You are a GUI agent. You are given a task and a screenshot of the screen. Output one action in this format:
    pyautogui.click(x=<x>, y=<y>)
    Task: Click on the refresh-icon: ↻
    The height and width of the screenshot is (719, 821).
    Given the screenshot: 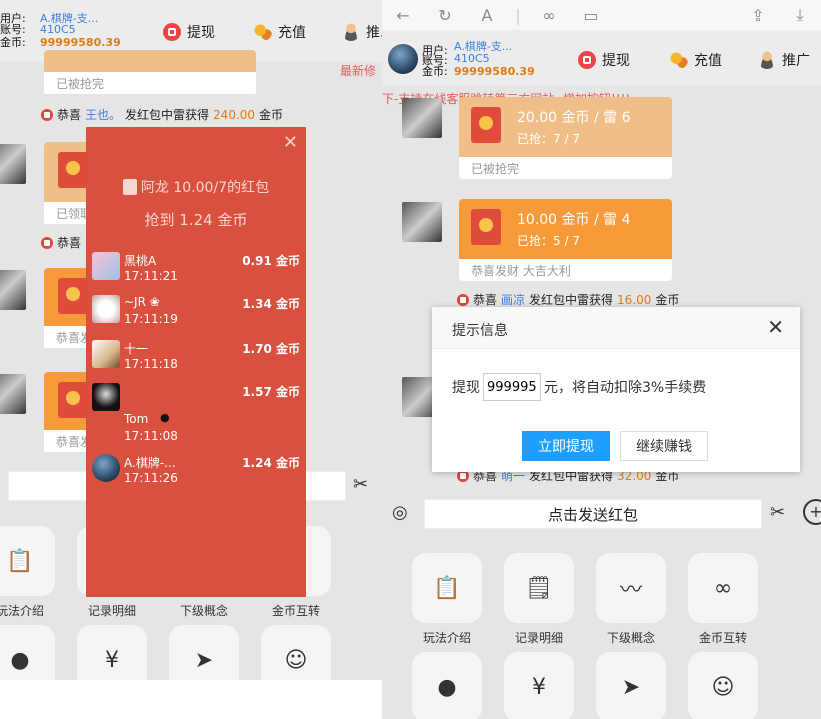 What is the action you would take?
    pyautogui.click(x=445, y=15)
    